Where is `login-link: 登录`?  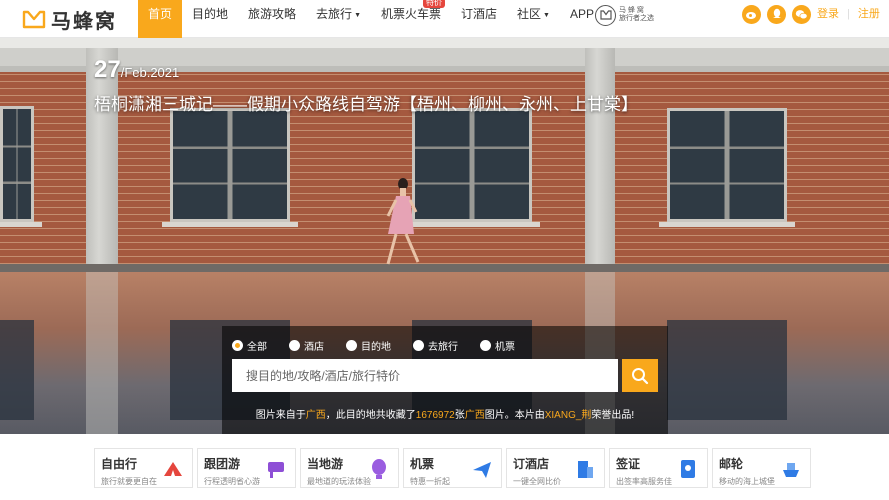
login-link: 登录 is located at coordinates (828, 14).